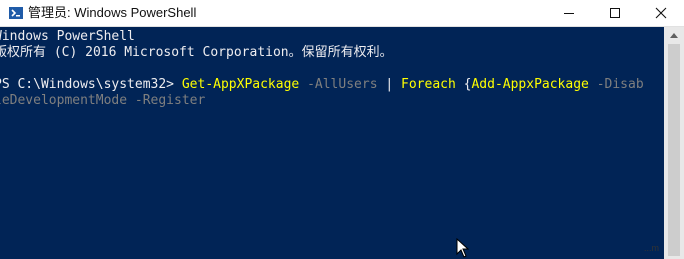 The image size is (684, 259). I want to click on console-header-line: Windows PowerShell, so click(67, 36).